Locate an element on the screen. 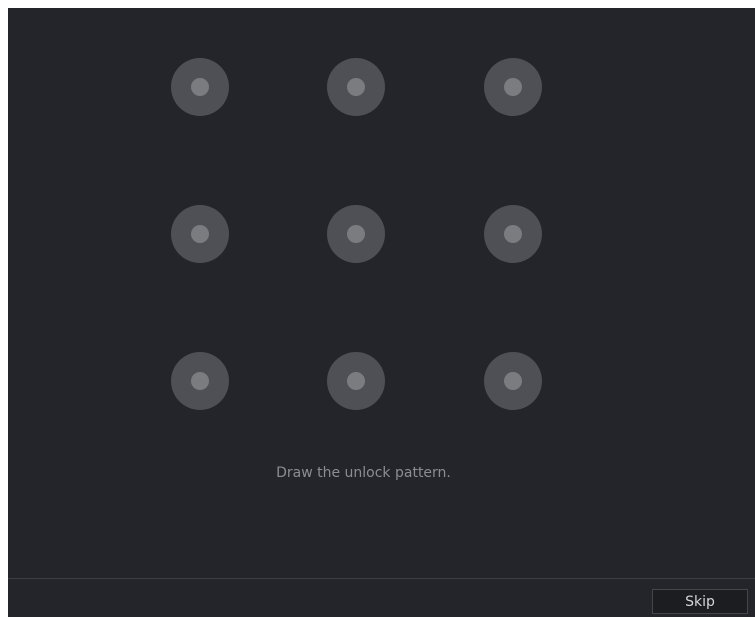 The height and width of the screenshot is (617, 755). unlock-hint-text: Draw the unlock pattern. is located at coordinates (363, 473).